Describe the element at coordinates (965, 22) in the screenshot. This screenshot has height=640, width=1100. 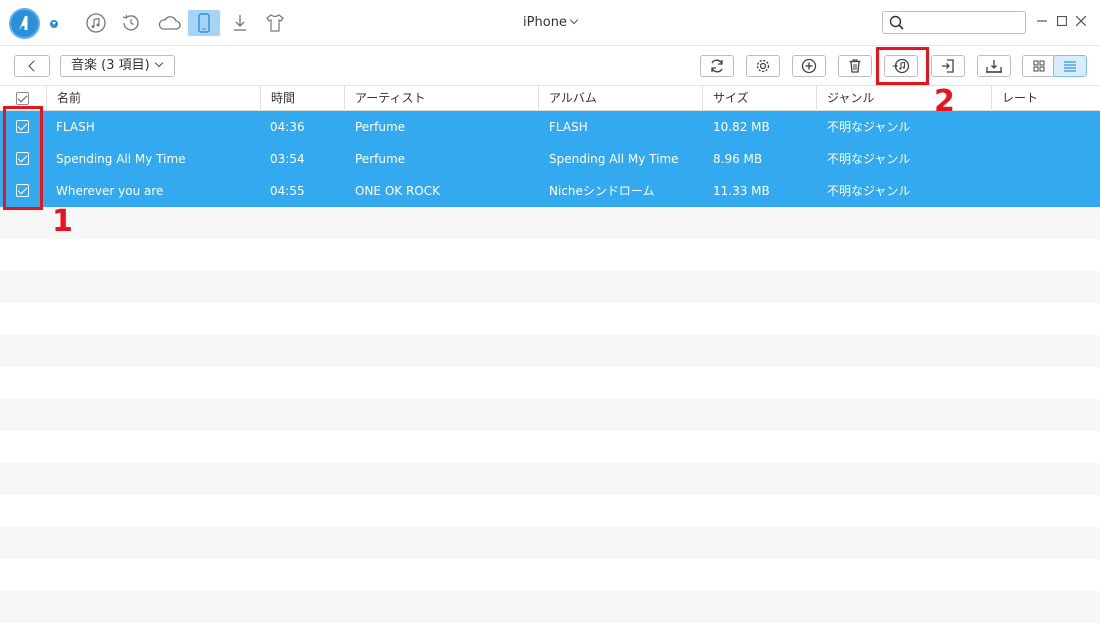
I see `search-input` at that location.